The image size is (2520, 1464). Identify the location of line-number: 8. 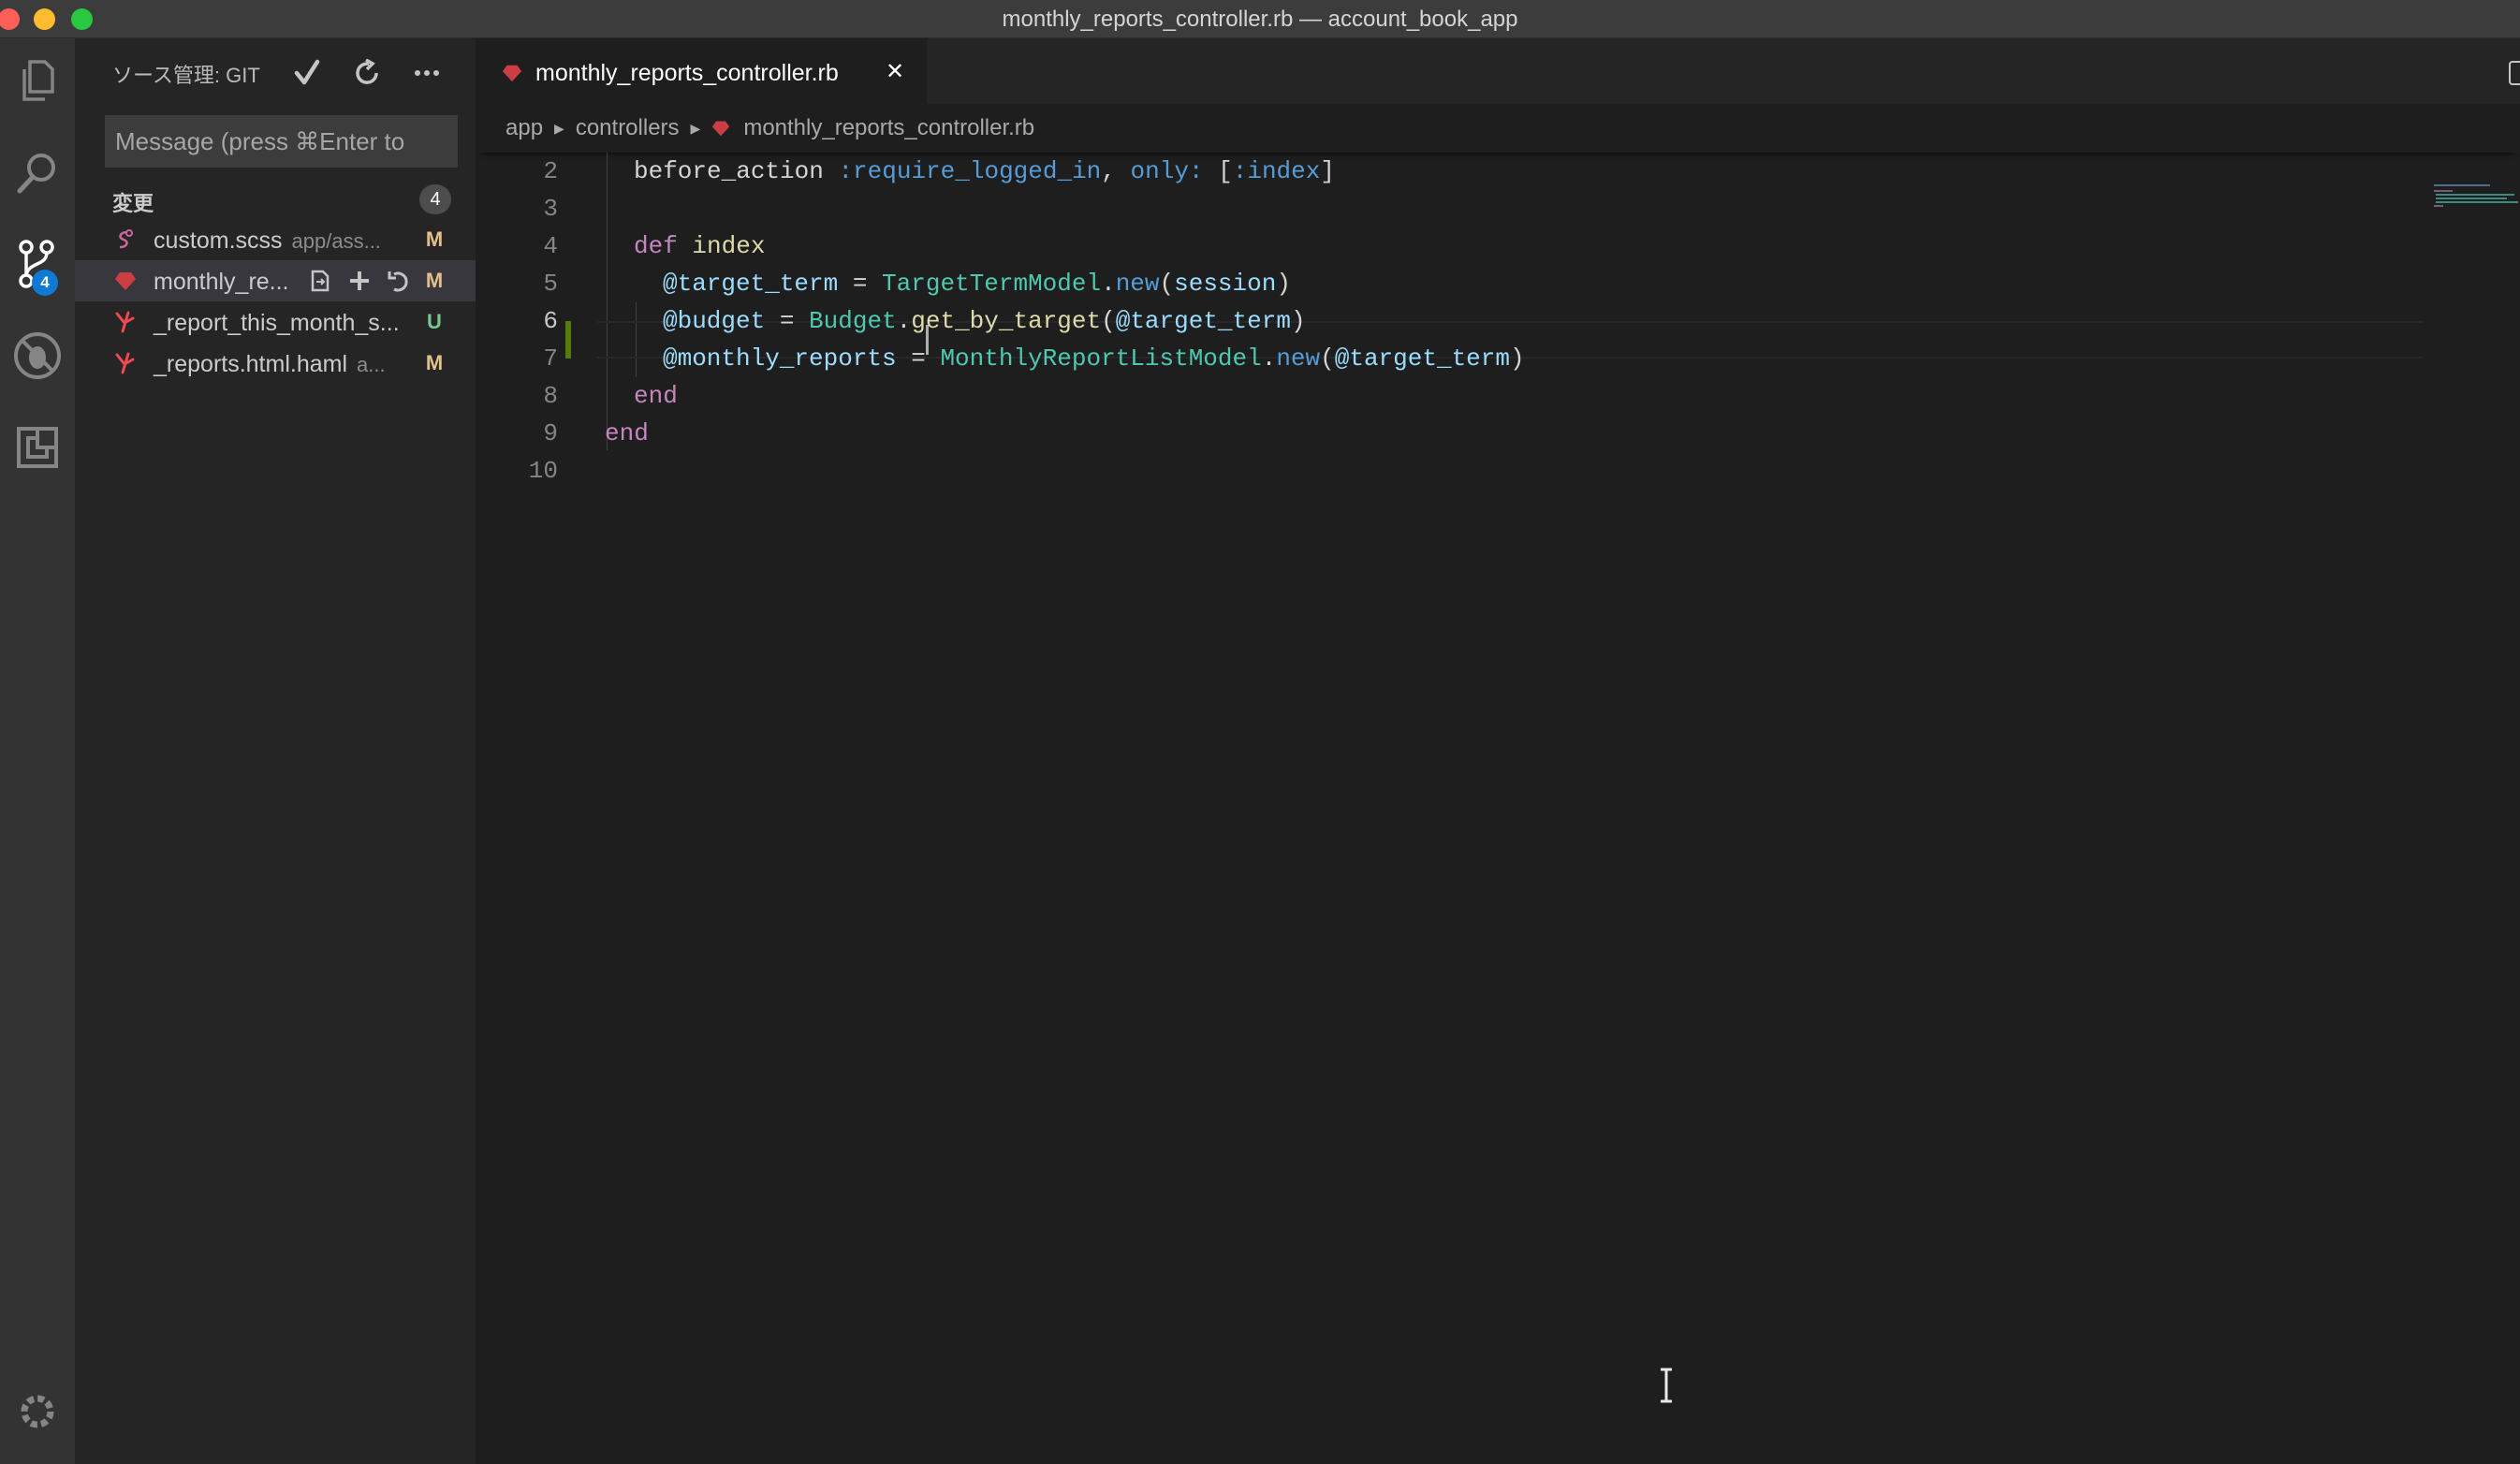
(550, 396).